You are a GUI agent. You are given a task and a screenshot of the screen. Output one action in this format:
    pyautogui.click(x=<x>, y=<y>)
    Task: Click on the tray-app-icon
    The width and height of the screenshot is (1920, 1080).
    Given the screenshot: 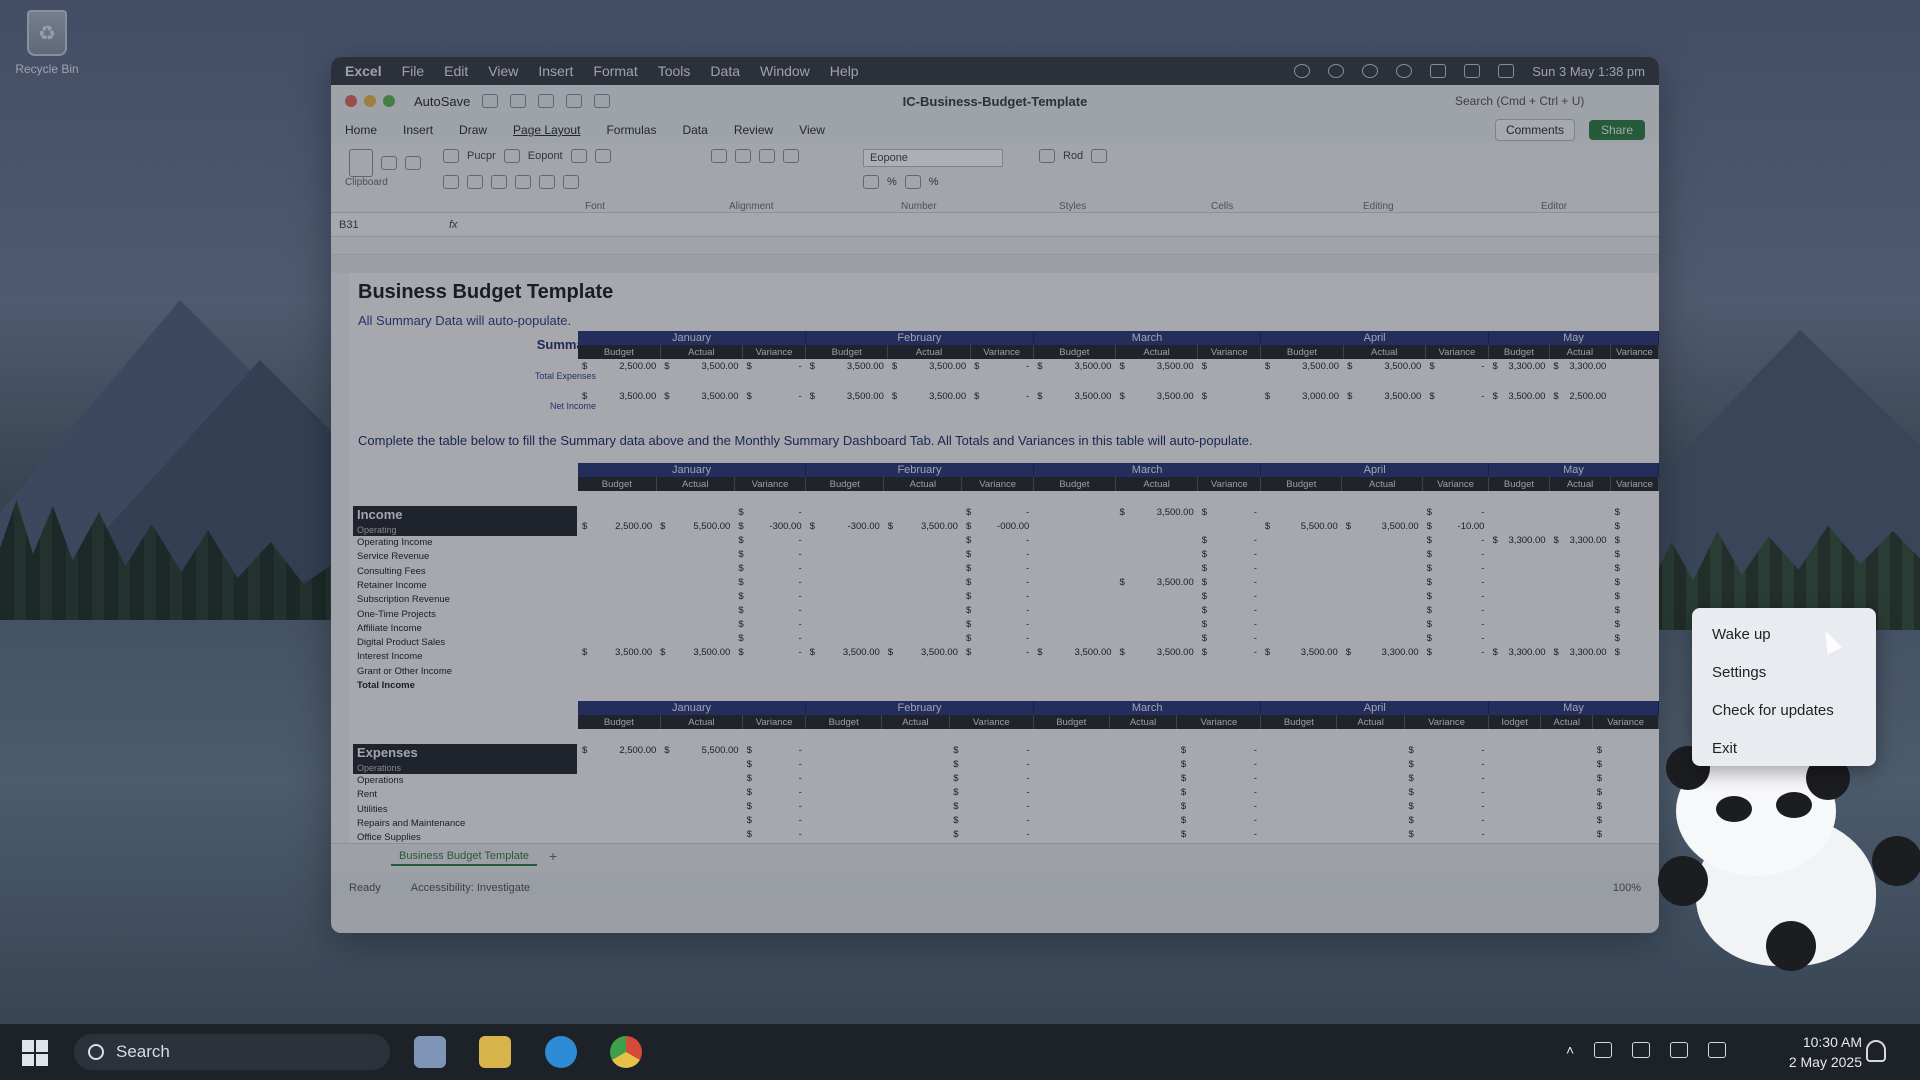 What is the action you would take?
    pyautogui.click(x=1603, y=1050)
    